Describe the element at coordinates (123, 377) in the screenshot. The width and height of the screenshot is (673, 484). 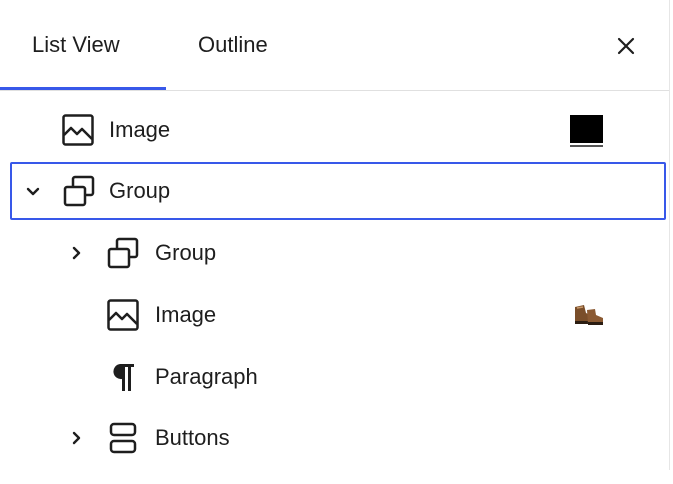
I see `paragraph-icon` at that location.